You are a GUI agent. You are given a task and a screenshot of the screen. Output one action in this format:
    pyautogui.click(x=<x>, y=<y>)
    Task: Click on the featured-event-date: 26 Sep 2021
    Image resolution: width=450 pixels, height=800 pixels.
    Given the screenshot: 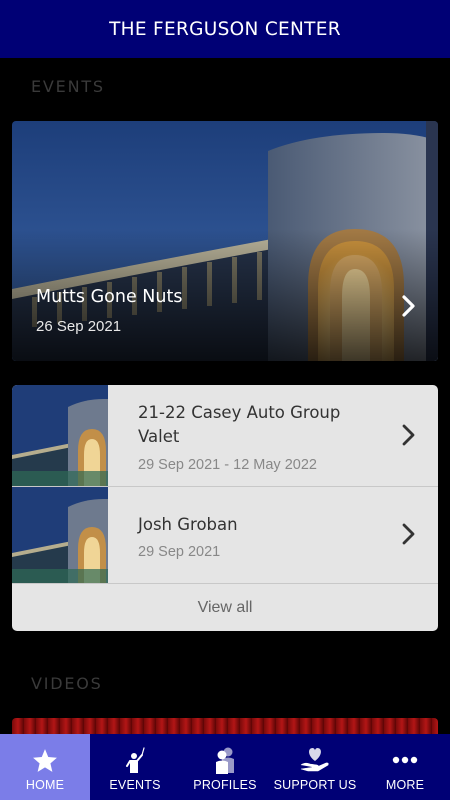 What is the action you would take?
    pyautogui.click(x=79, y=326)
    